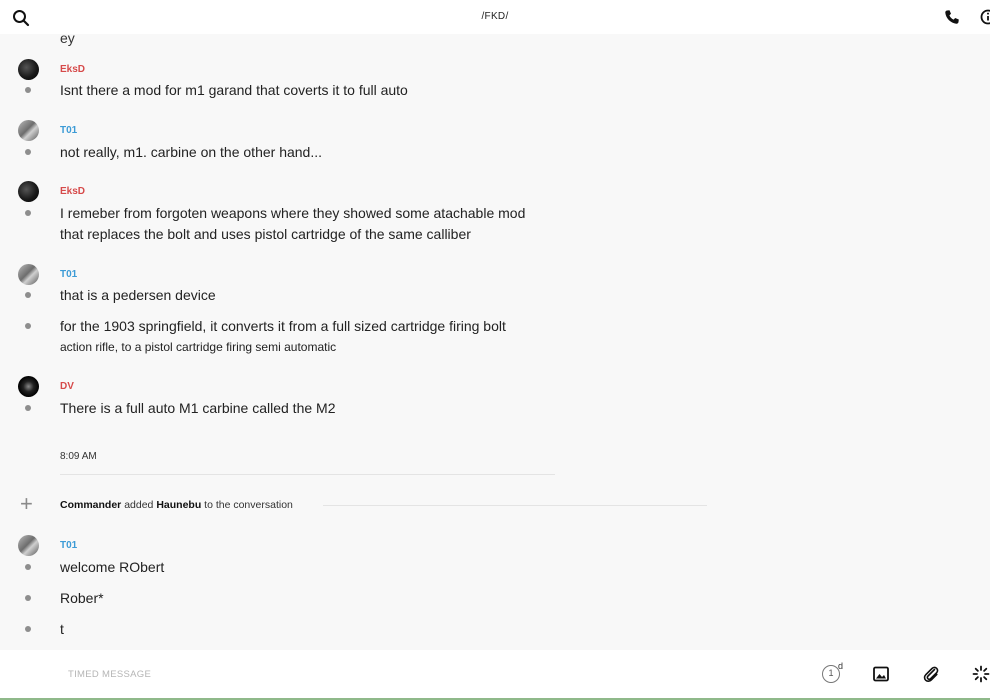 The image size is (990, 700). Describe the element at coordinates (831, 673) in the screenshot. I see `timer-value: 1` at that location.